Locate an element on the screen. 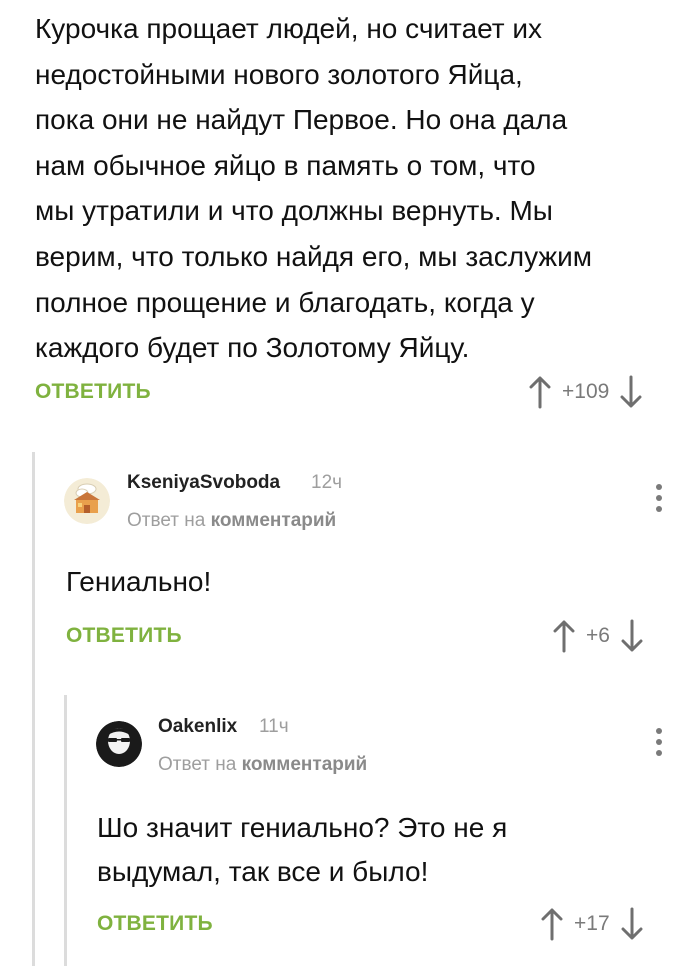 The image size is (700, 966). root-reply-button: ОТВЕТИТЬ is located at coordinates (93, 392).